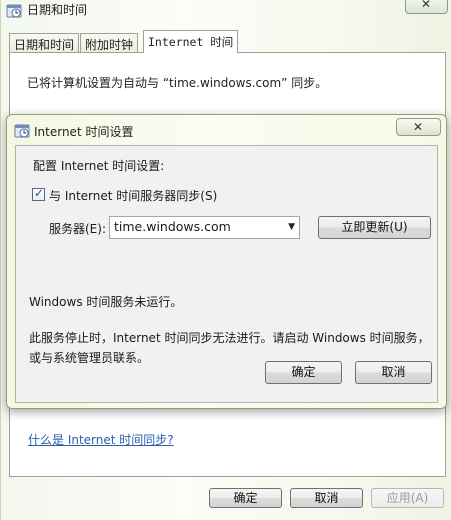  I want to click on ok-button: 确定, so click(245, 498).